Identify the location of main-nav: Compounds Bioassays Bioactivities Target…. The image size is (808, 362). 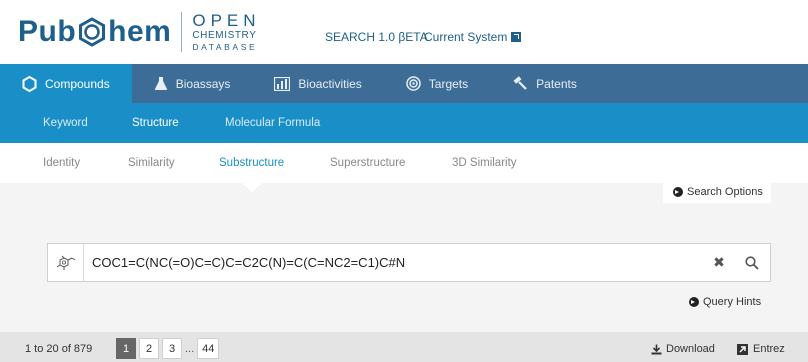
(404, 83).